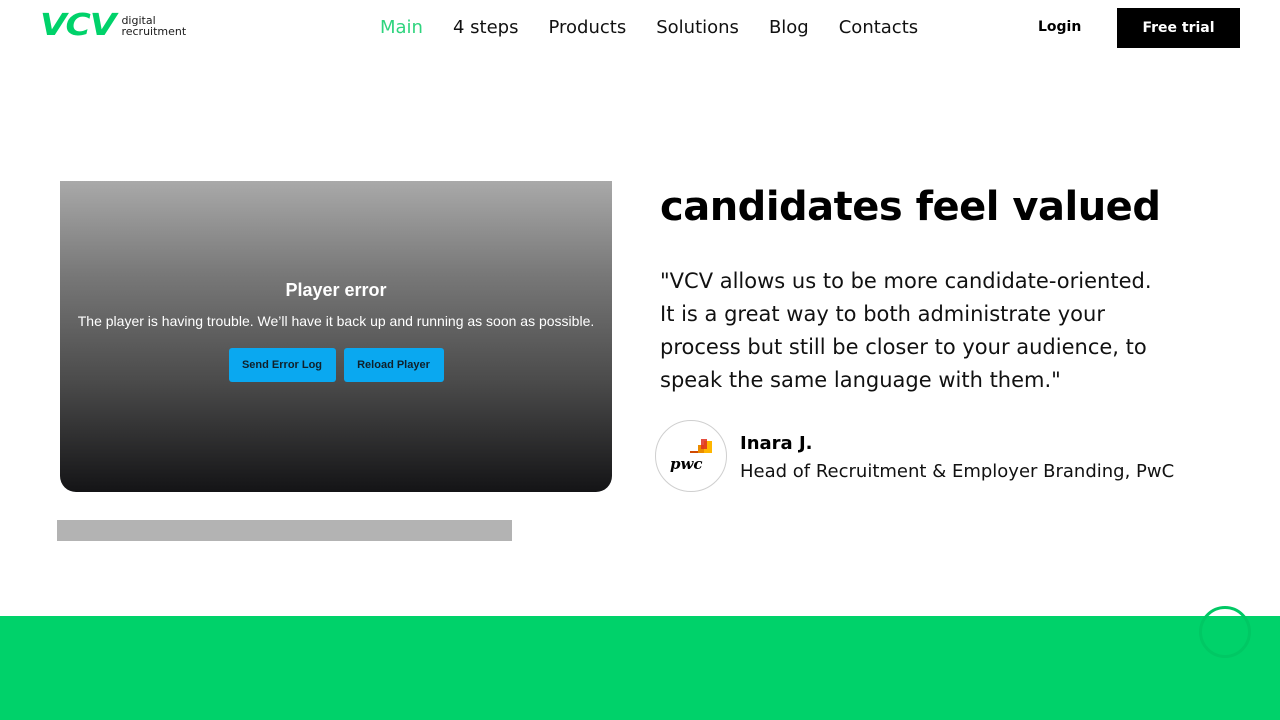 This screenshot has width=1280, height=720. Describe the element at coordinates (282, 365) in the screenshot. I see `send-error-log-button: Send Error Log` at that location.